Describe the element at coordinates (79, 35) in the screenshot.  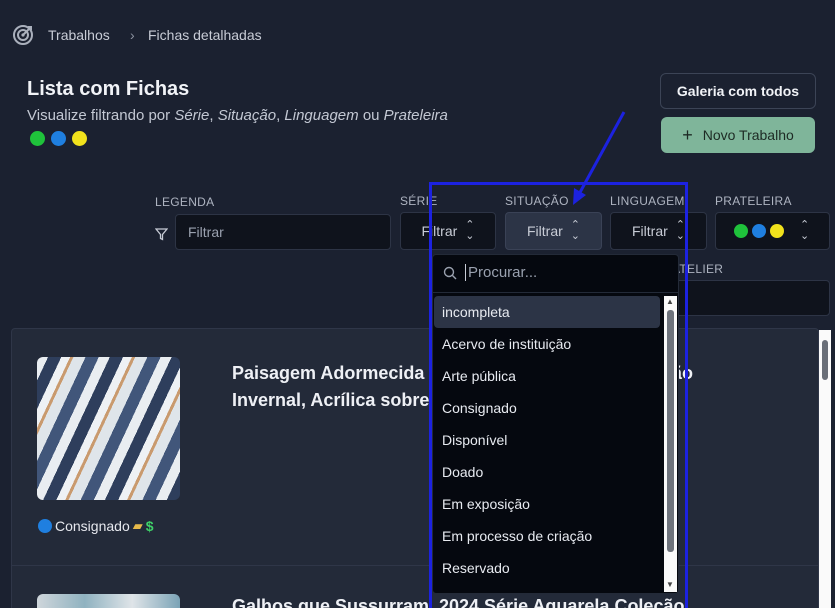
I see `breadcrumb-item-trabalhos: Trabalhos` at that location.